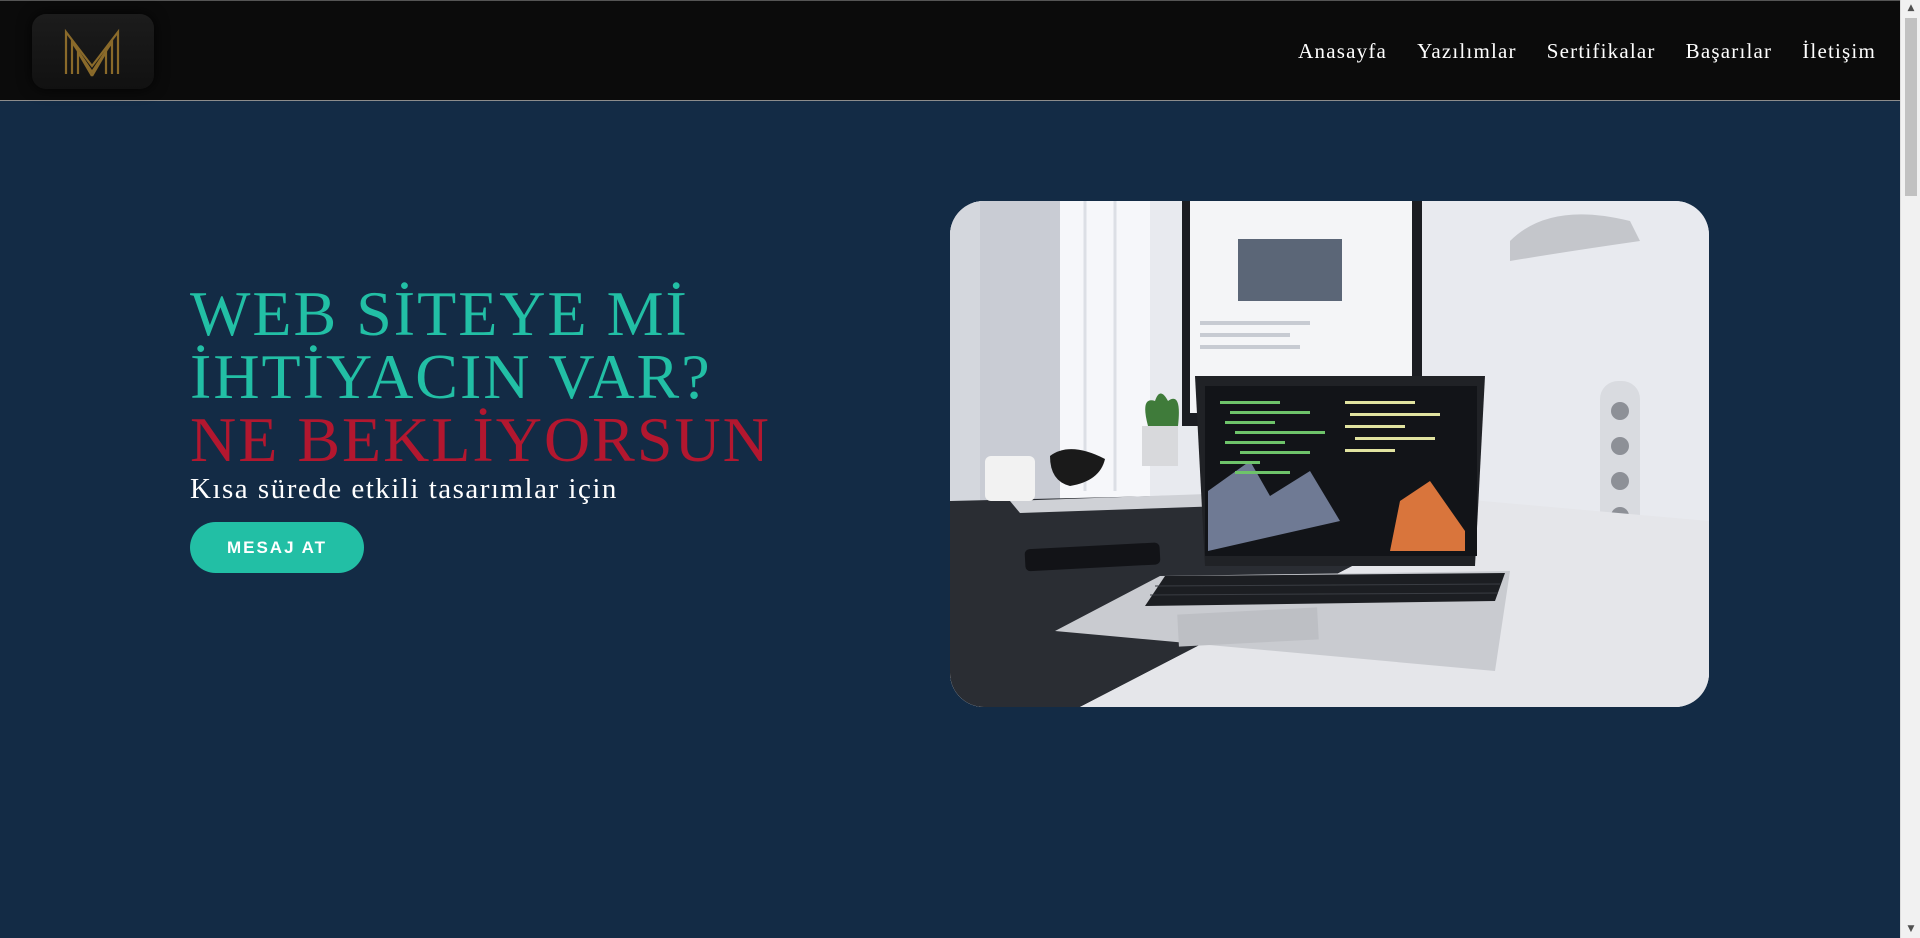 This screenshot has height=938, width=1920. Describe the element at coordinates (1601, 51) in the screenshot. I see `nav-link-sertifikalar: Sertifikalar` at that location.